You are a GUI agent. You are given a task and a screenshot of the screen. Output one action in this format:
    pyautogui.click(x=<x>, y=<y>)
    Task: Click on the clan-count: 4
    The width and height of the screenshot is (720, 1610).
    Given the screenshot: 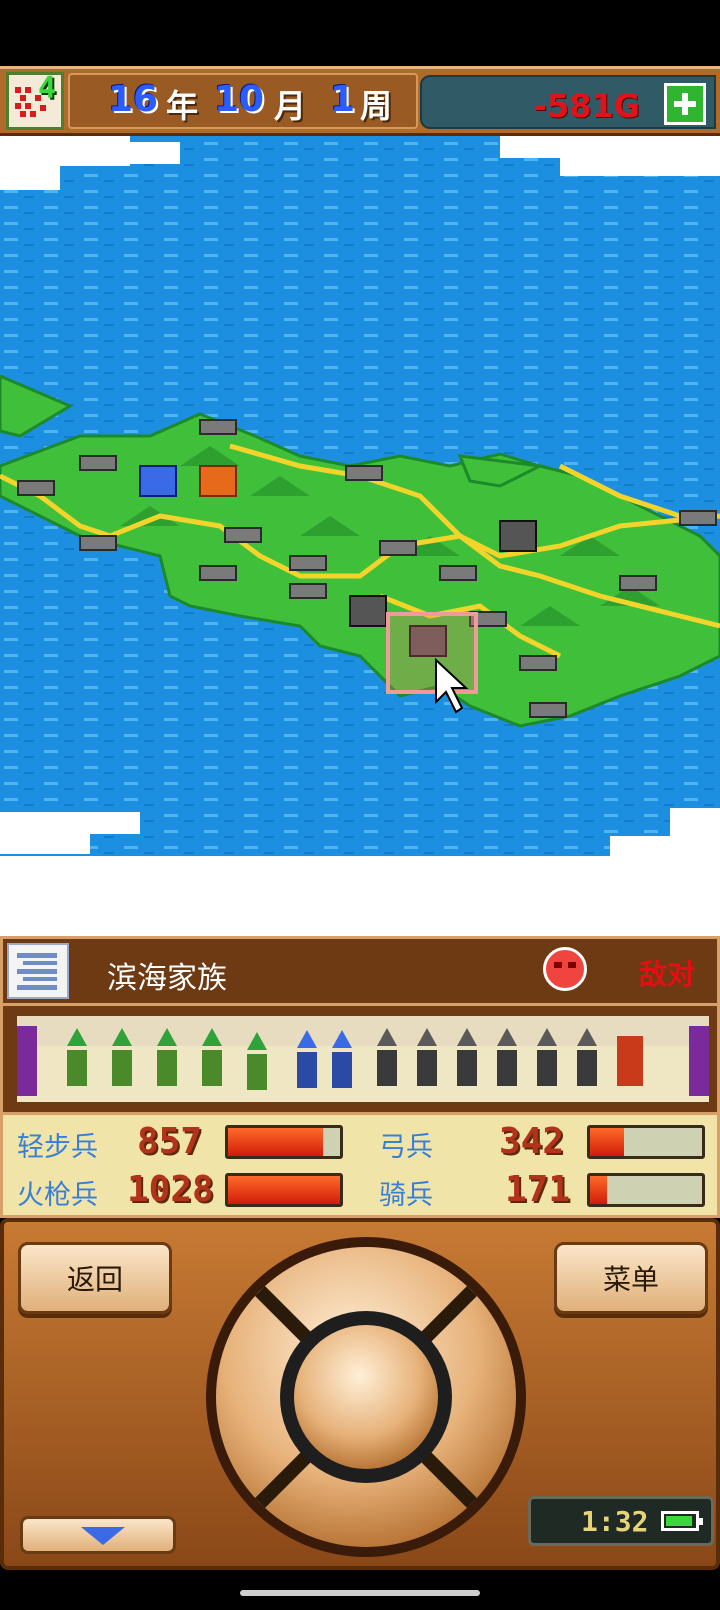 What is the action you would take?
    pyautogui.click(x=47, y=88)
    